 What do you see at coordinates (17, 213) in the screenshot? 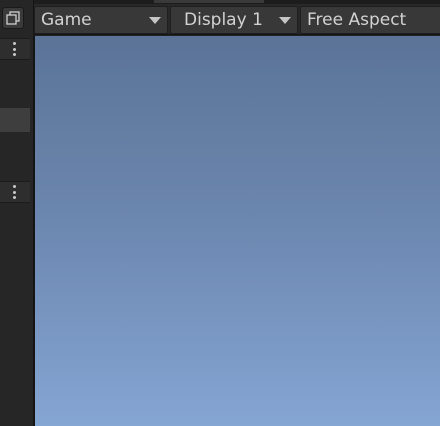
I see `left-panel` at bounding box center [17, 213].